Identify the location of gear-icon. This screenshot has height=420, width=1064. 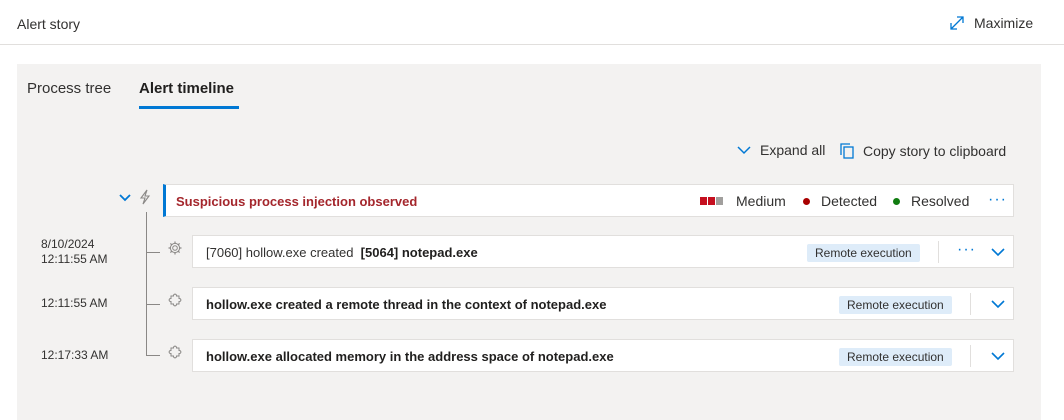
(175, 248).